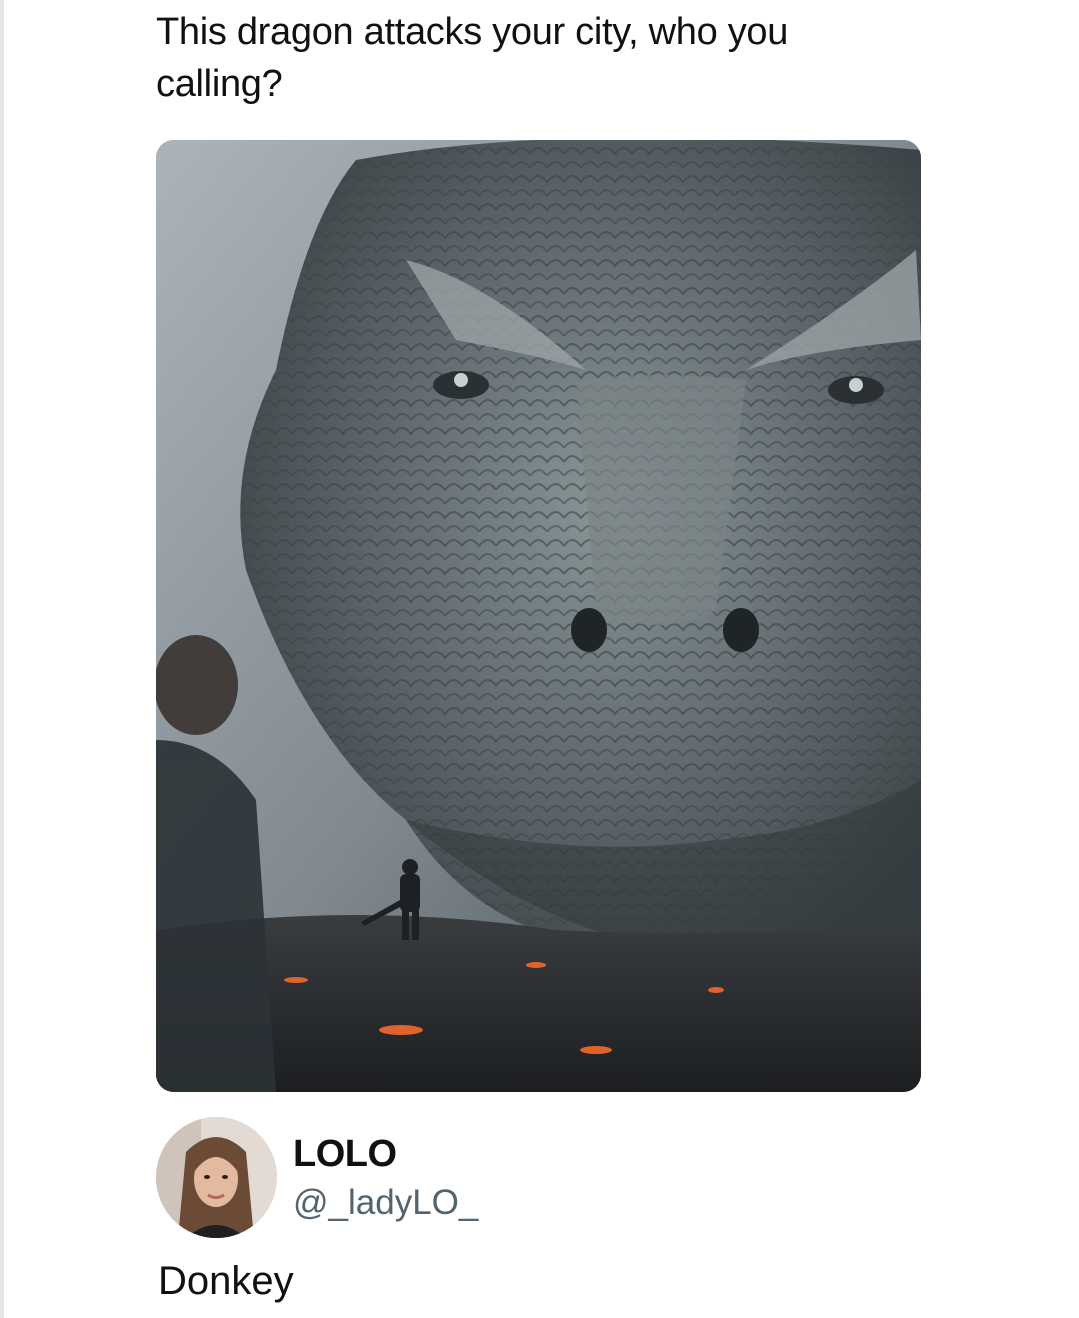 The image size is (1079, 1318). What do you see at coordinates (472, 32) in the screenshot?
I see `post-text-line-1: This dragon attacks your city, who you` at bounding box center [472, 32].